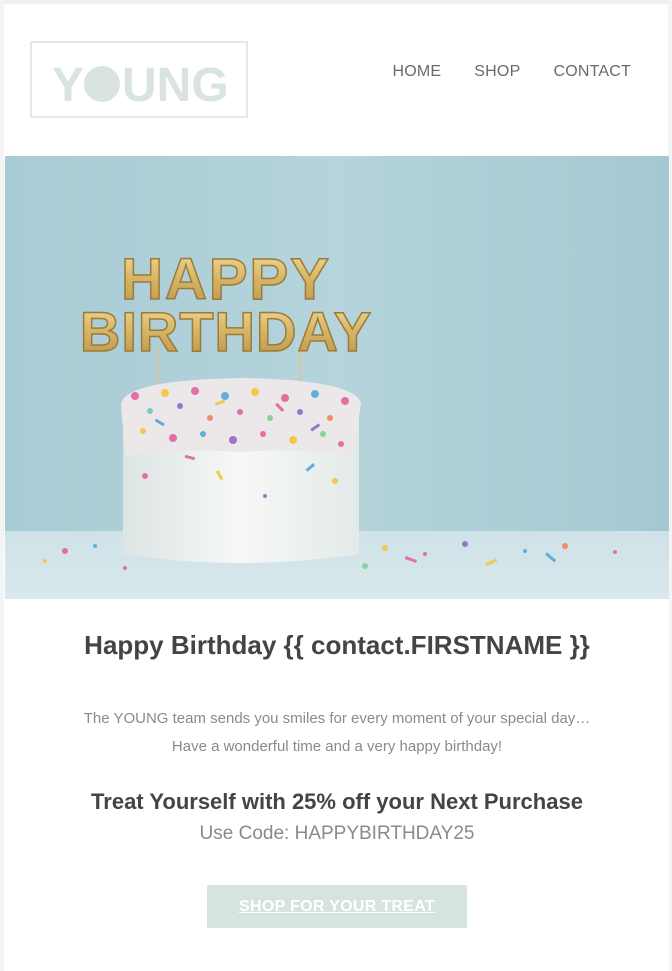 This screenshot has height=971, width=672. What do you see at coordinates (337, 906) in the screenshot?
I see `shop-for-your-treat-button: SHOP FOR YOUR TREAT` at bounding box center [337, 906].